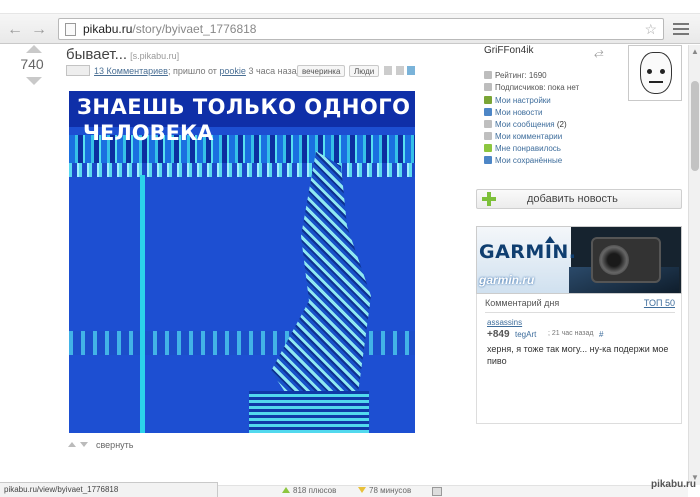 Image resolution: width=700 pixels, height=497 pixels. What do you see at coordinates (361, 29) in the screenshot?
I see `address-bar: pikabu.ru/story/byivaet_1776818 ☆` at bounding box center [361, 29].